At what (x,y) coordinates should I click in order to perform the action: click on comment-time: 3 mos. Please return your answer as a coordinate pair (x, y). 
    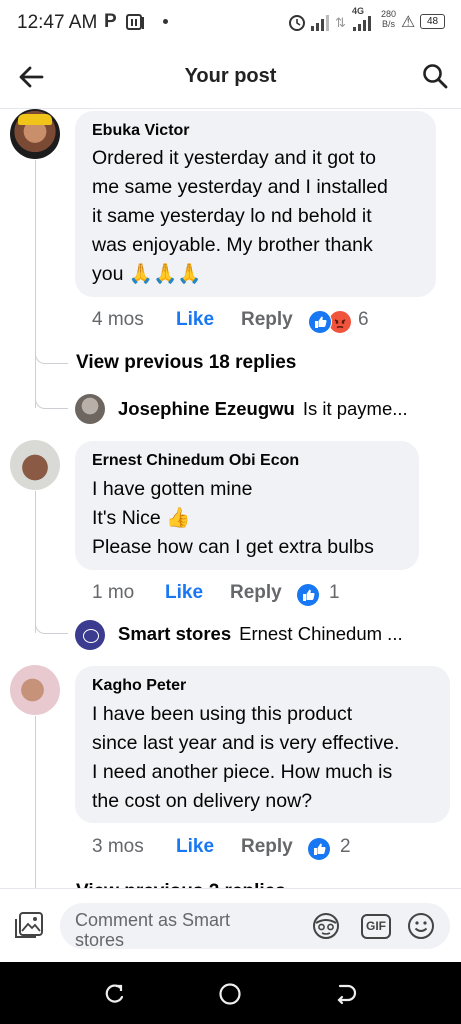
    Looking at the image, I should click on (118, 846).